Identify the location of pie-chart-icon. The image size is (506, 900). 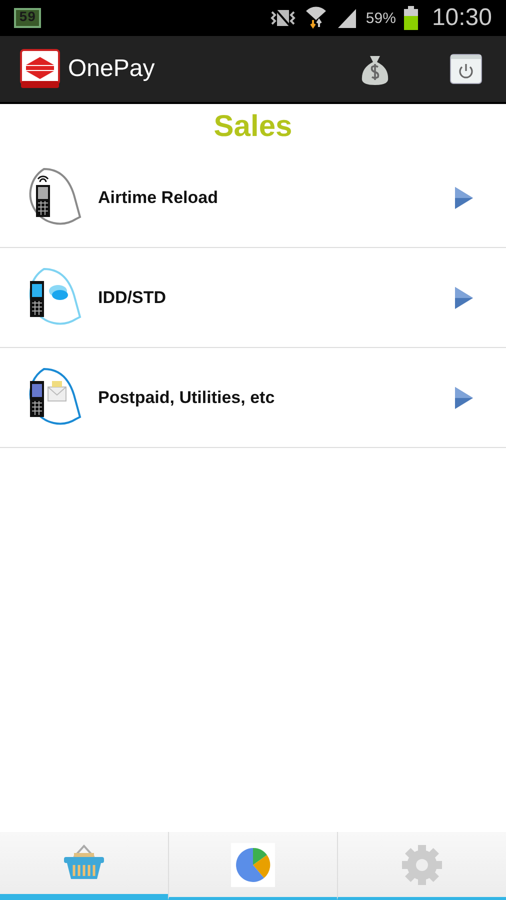
(253, 864).